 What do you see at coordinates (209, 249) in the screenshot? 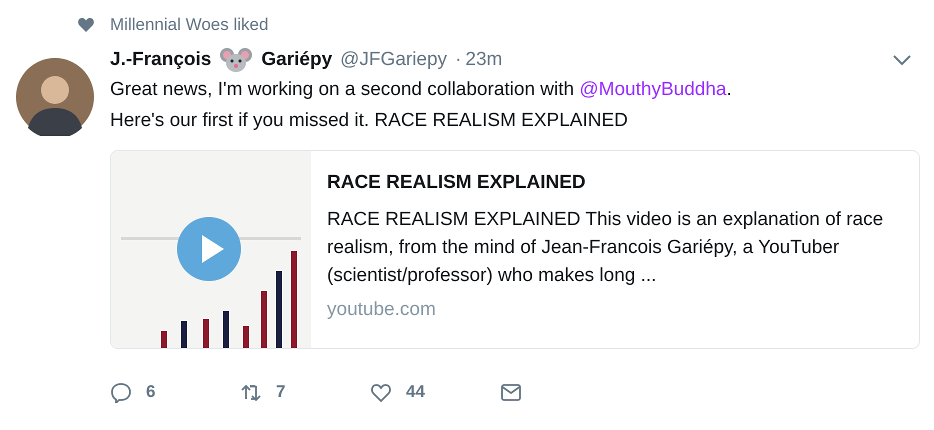
I see `play-icon` at bounding box center [209, 249].